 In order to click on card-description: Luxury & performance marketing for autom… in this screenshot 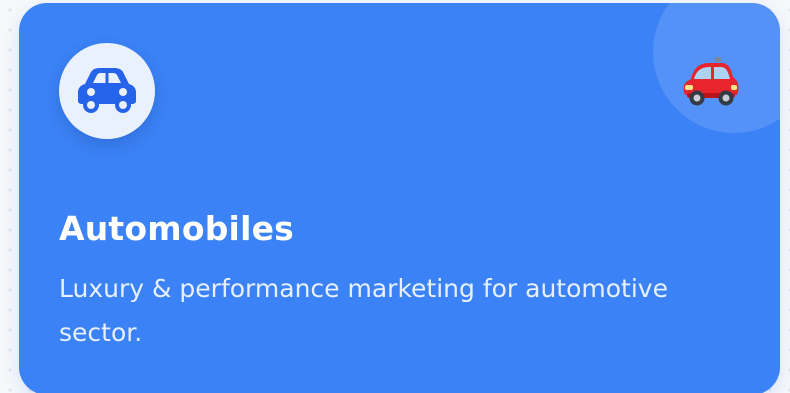, I will do `click(363, 310)`.